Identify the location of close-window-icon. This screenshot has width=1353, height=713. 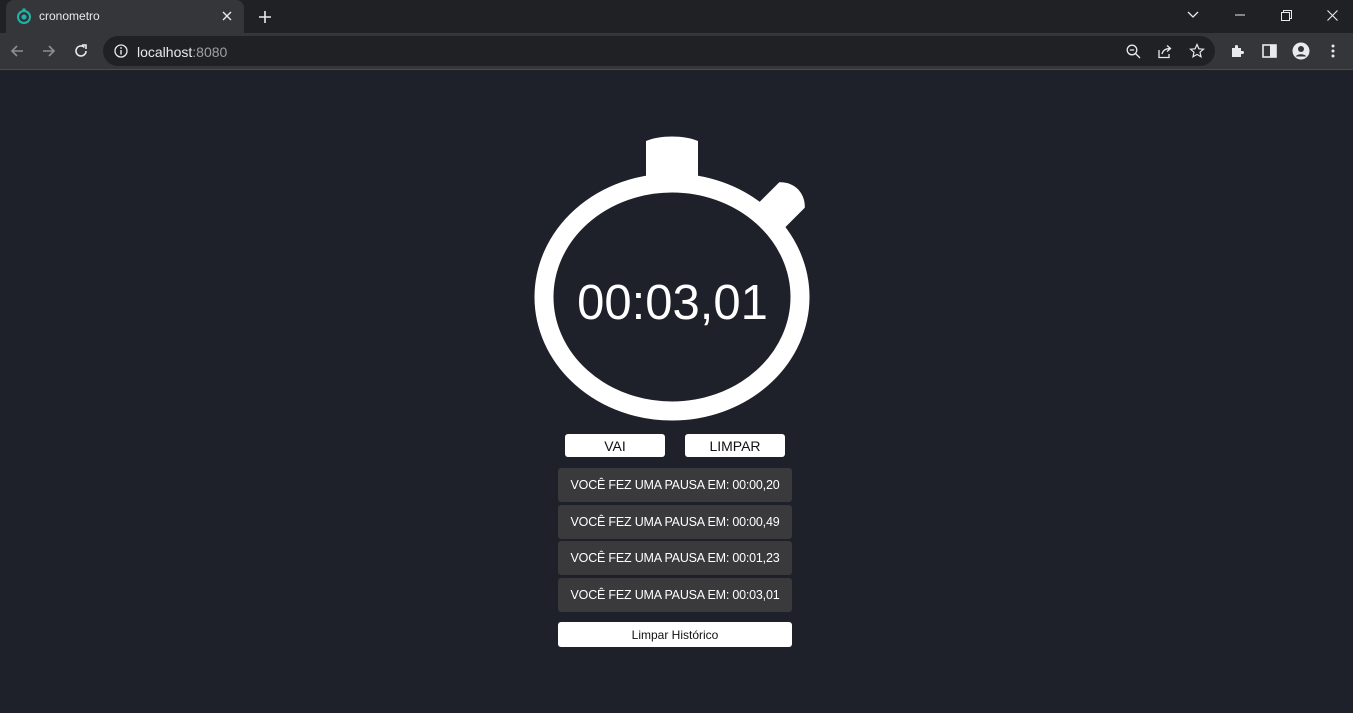
(1331, 15).